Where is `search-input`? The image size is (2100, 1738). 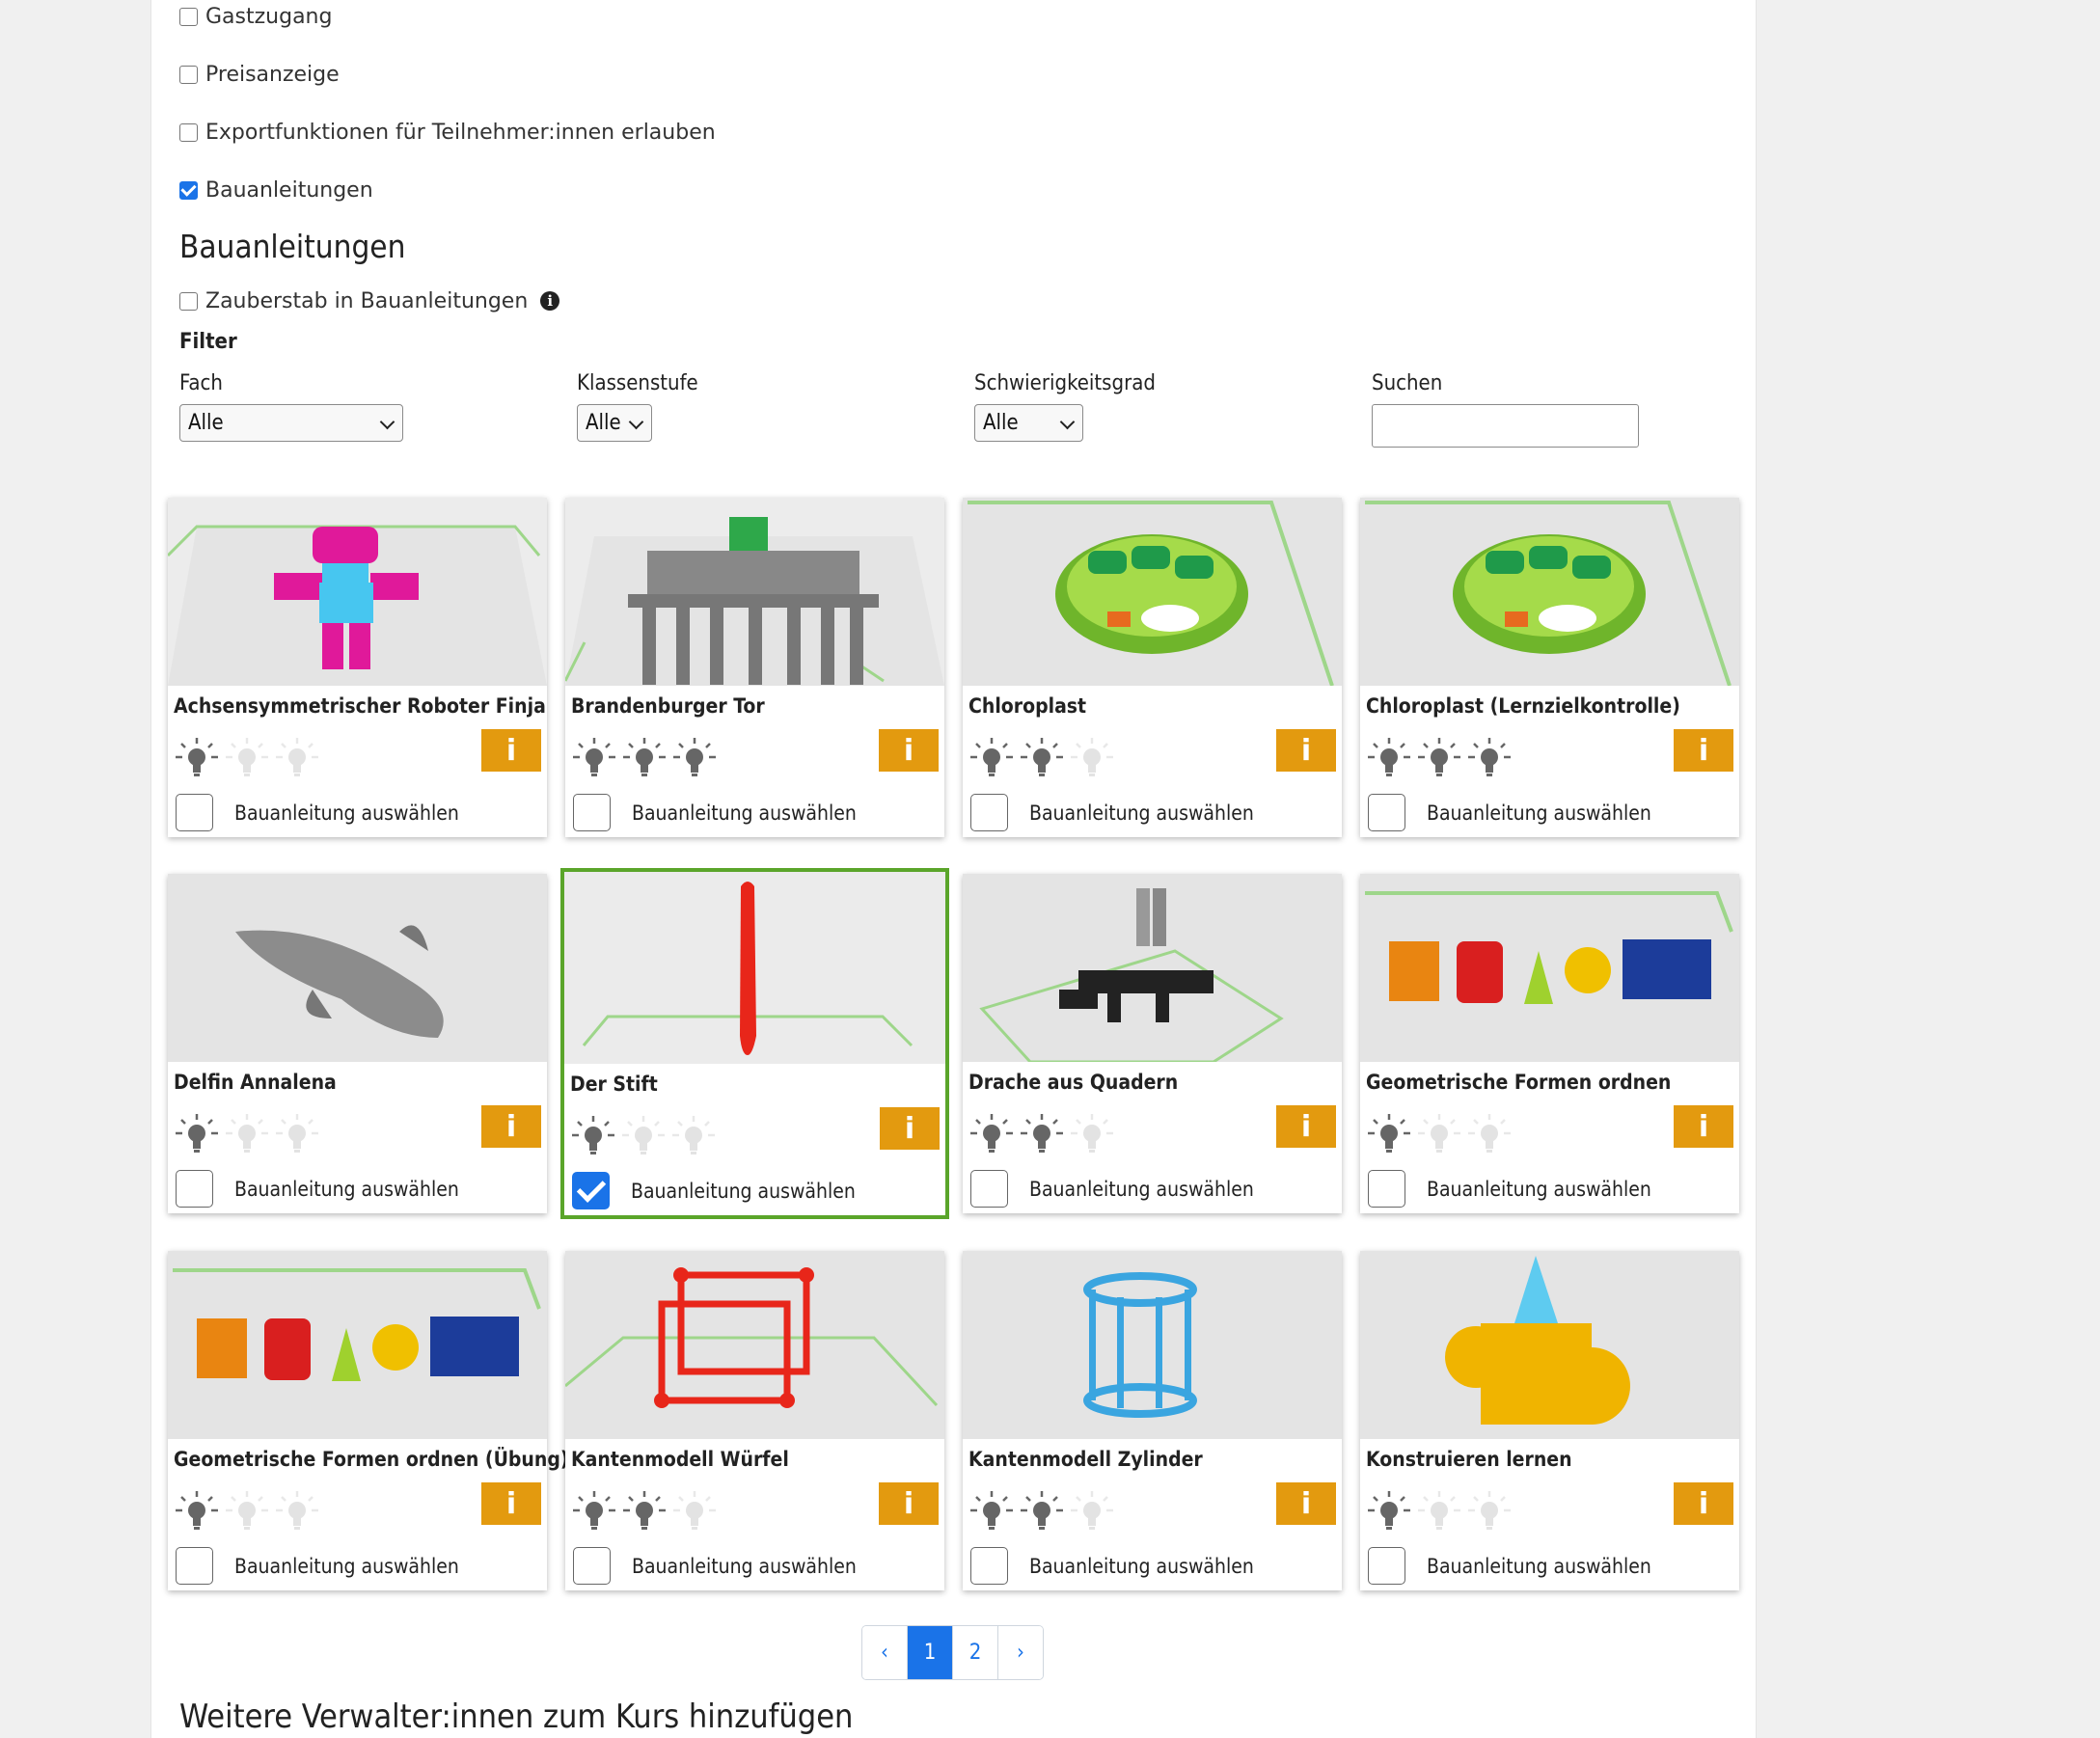
search-input is located at coordinates (1505, 426).